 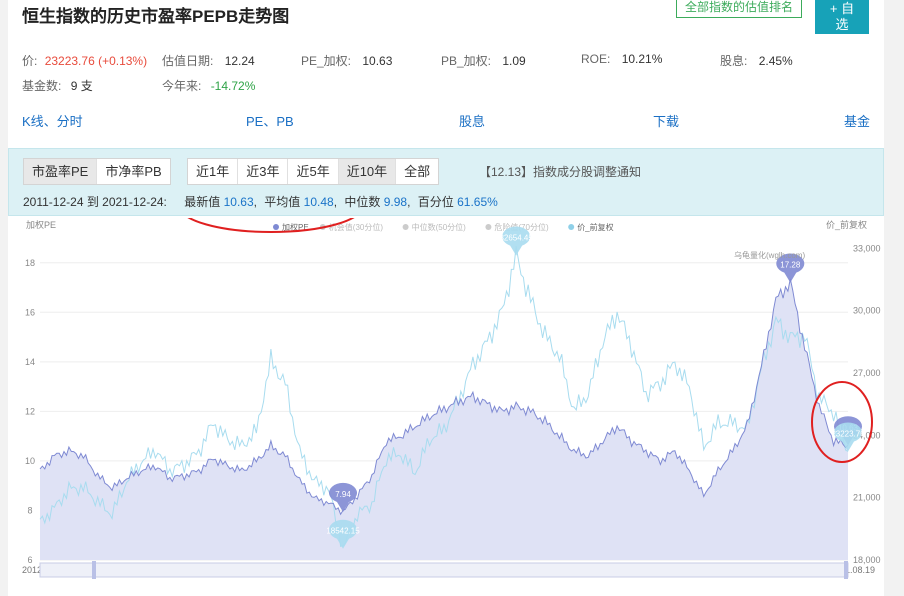 I want to click on stat-funds-value: 9 支, so click(x=81, y=86).